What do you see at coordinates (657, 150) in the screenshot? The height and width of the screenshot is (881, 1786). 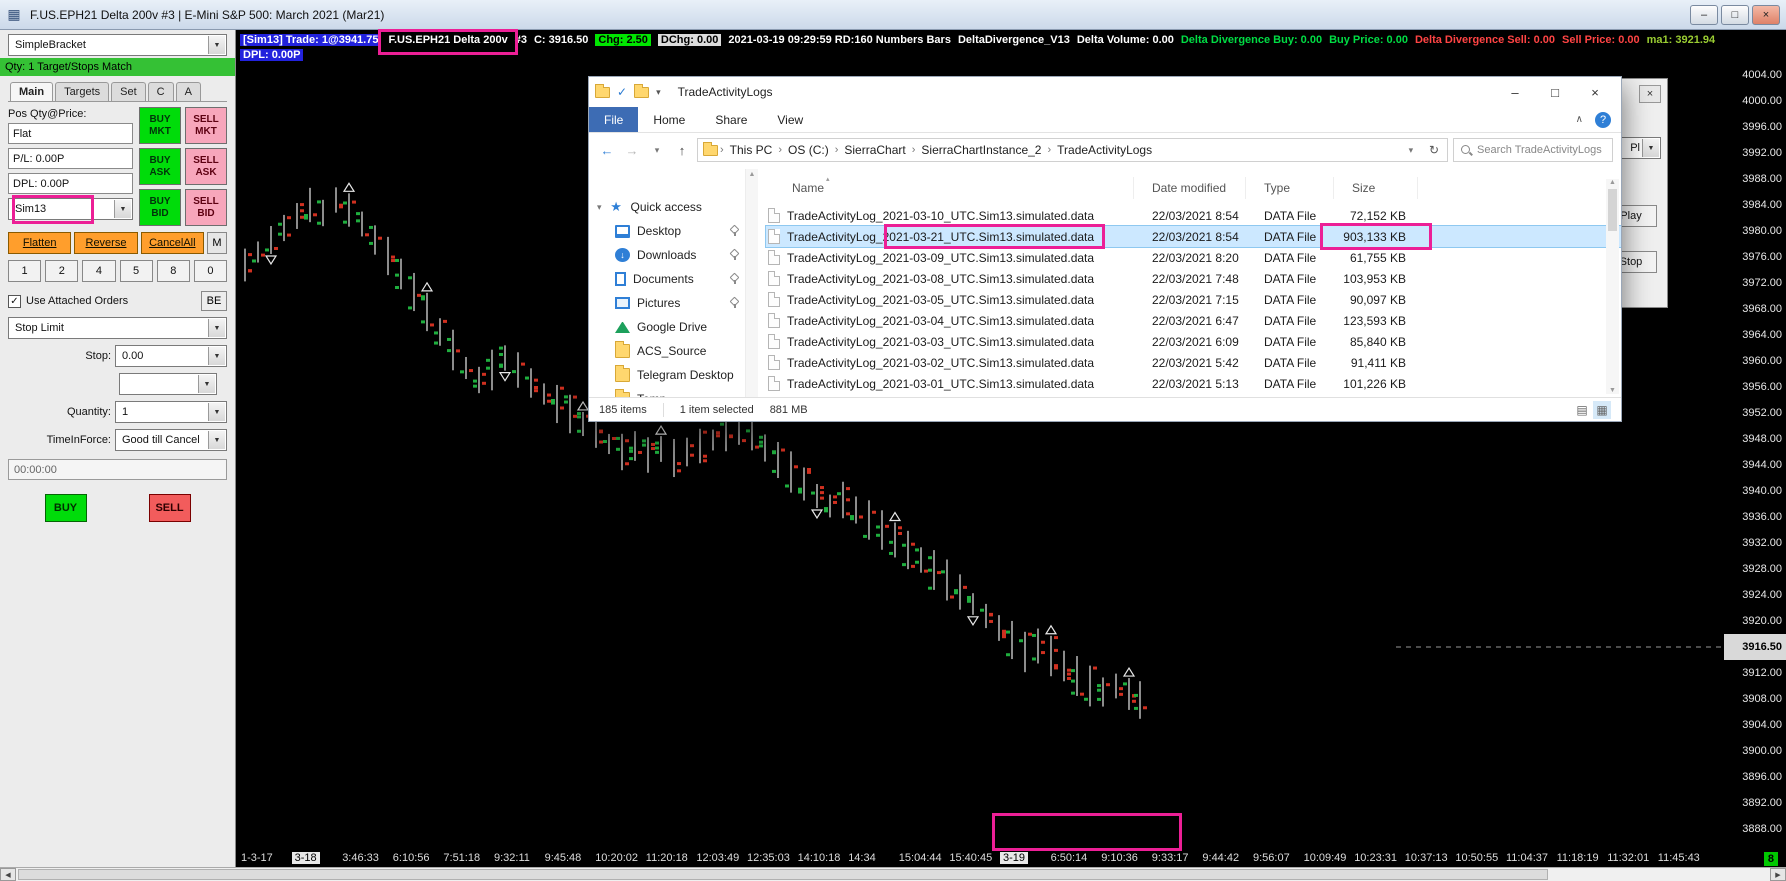 I see `history-dropdown-icon` at bounding box center [657, 150].